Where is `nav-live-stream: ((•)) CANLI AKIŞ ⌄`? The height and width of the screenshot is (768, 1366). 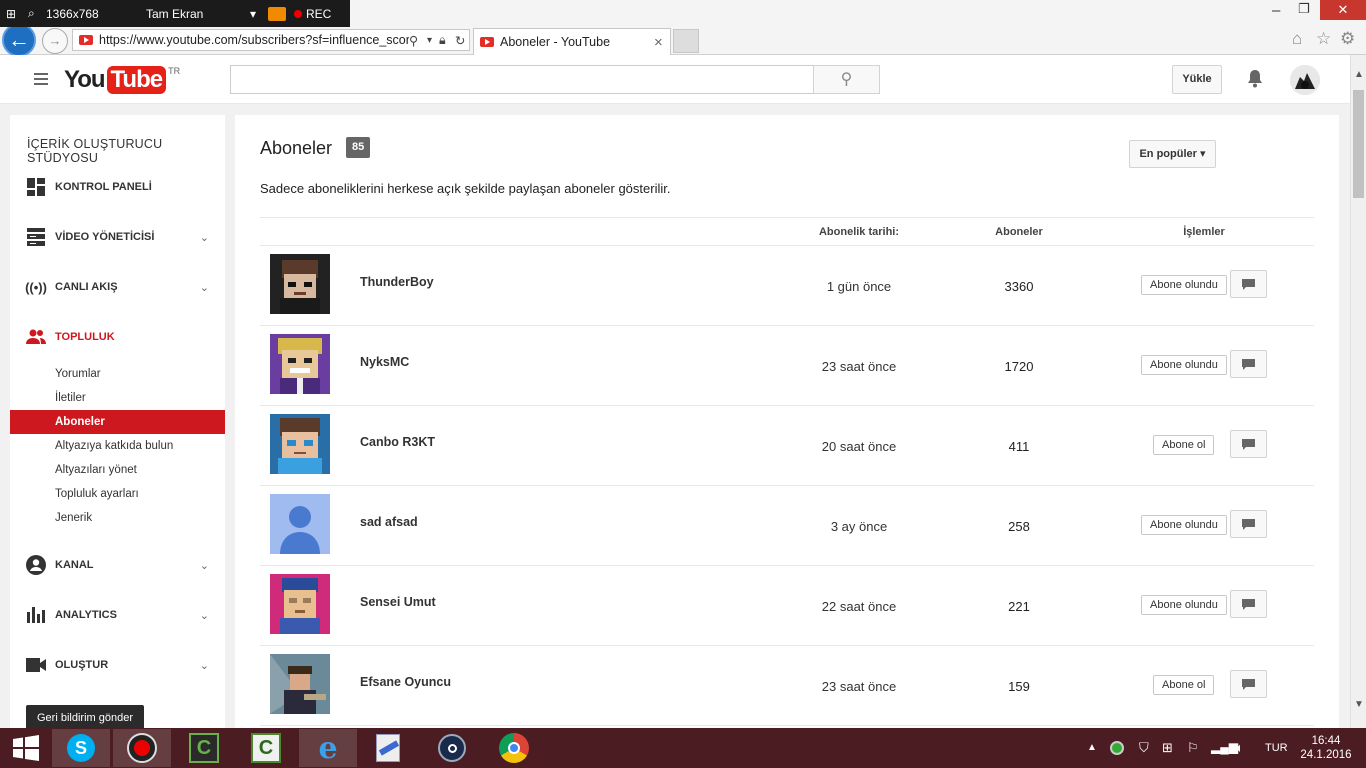 nav-live-stream: ((•)) CANLI AKIŞ ⌄ is located at coordinates (117, 287).